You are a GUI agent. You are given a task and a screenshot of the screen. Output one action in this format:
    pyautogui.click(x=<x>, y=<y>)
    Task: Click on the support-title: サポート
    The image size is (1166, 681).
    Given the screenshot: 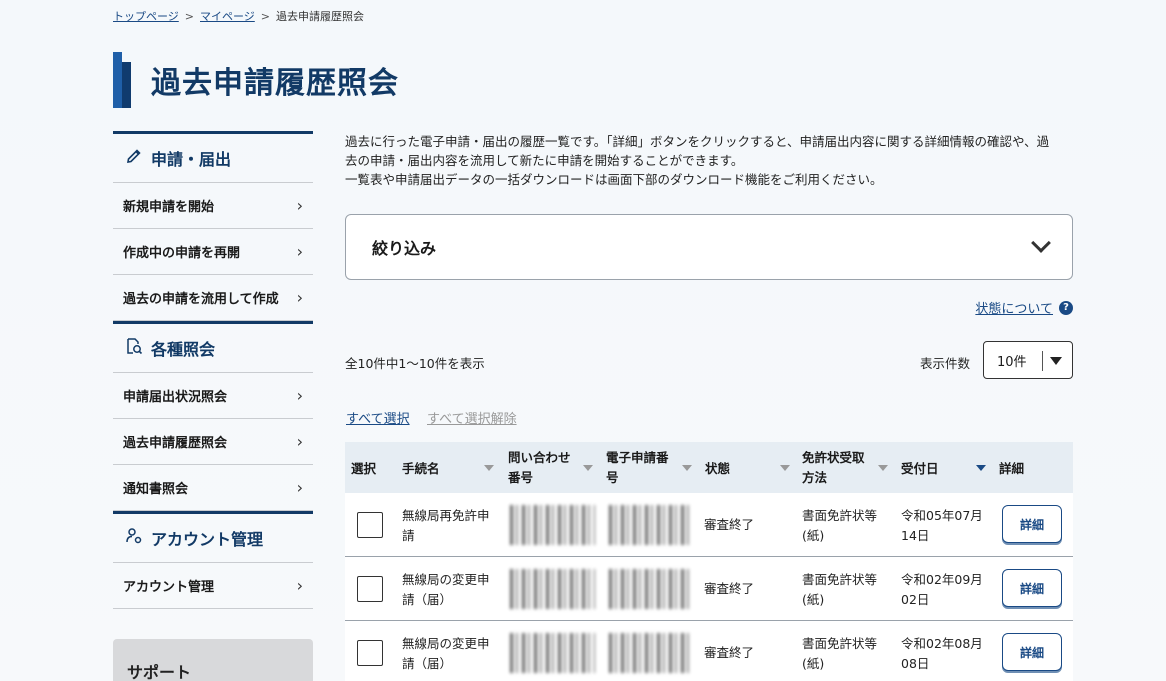 What is the action you would take?
    pyautogui.click(x=159, y=672)
    